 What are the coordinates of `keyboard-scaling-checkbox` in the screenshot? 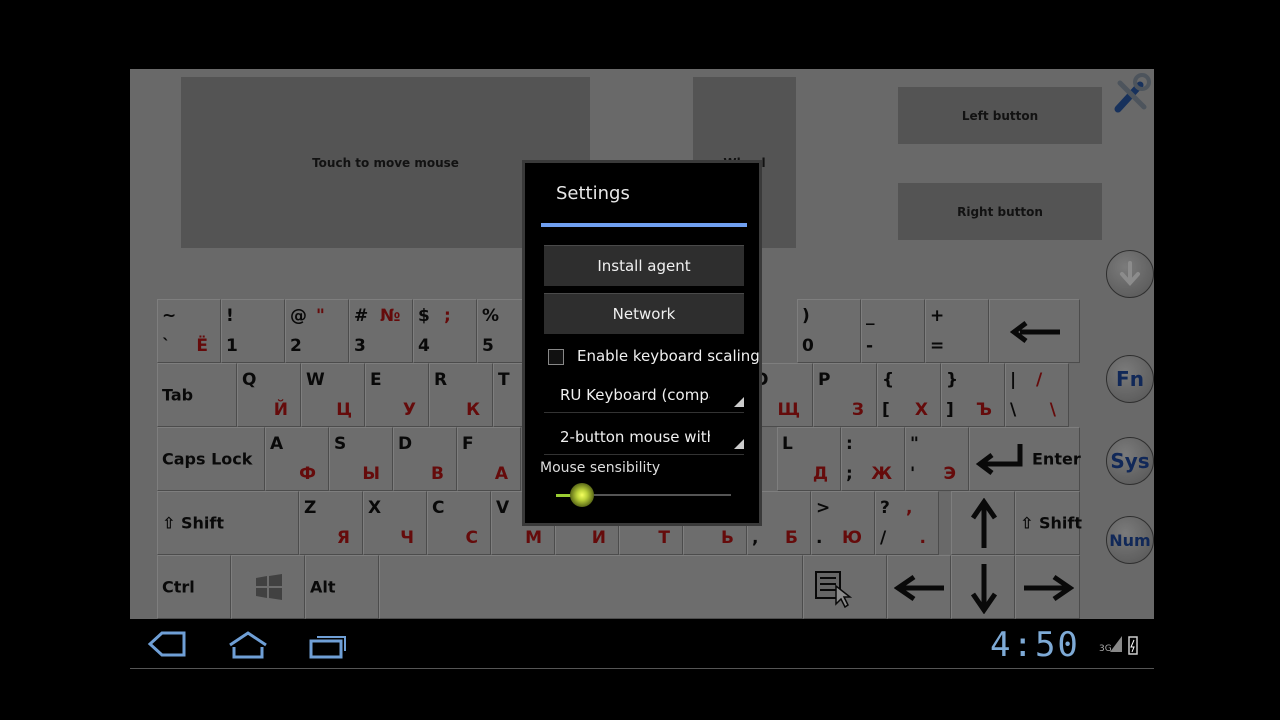 It's located at (556, 357).